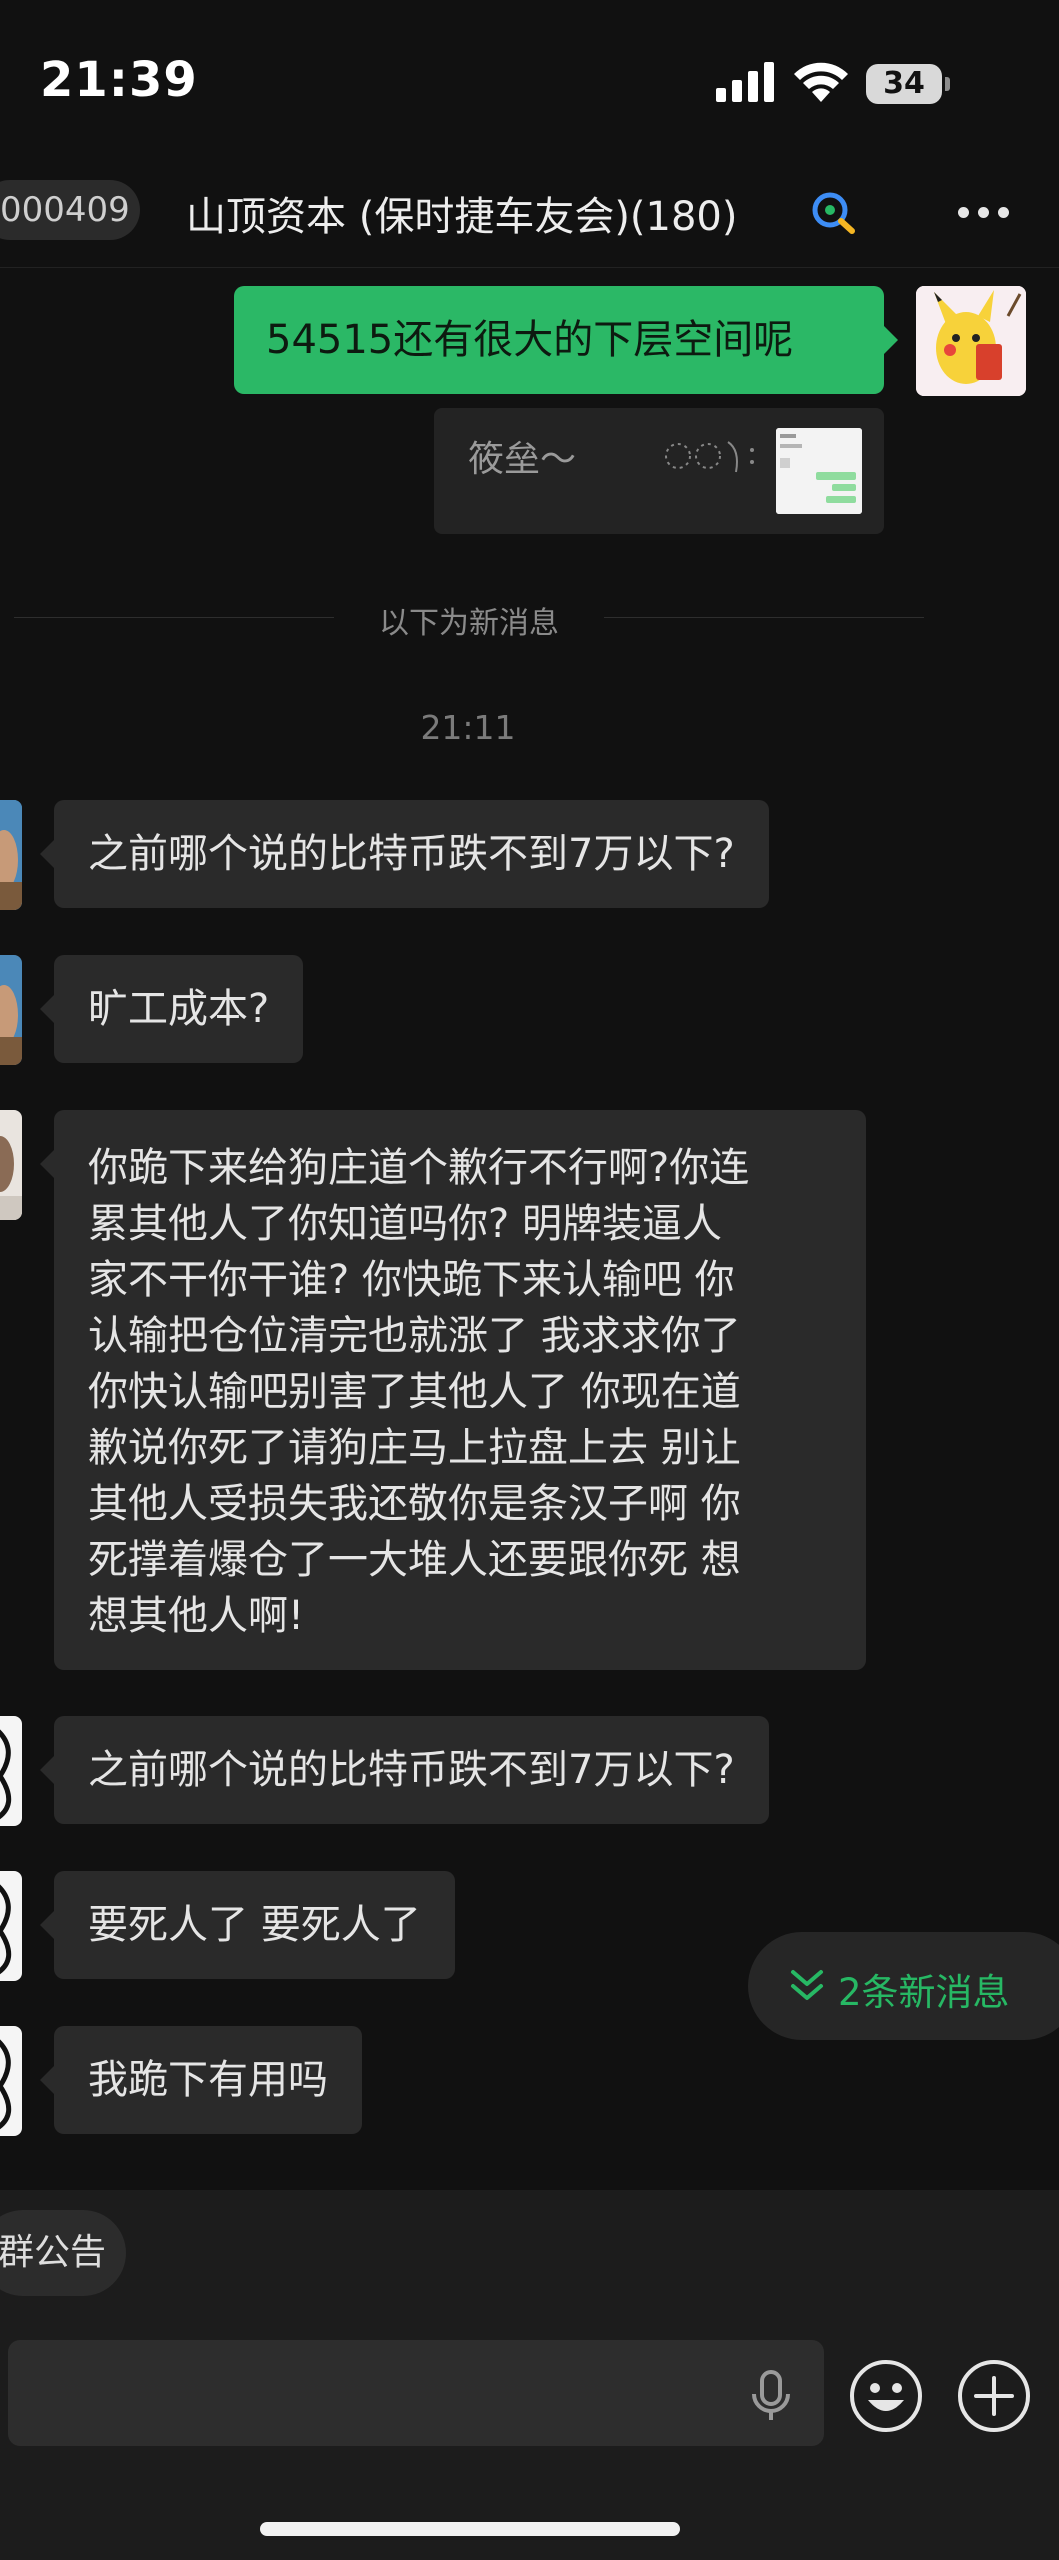 The image size is (1059, 2560). Describe the element at coordinates (771, 2396) in the screenshot. I see `mic-icon` at that location.